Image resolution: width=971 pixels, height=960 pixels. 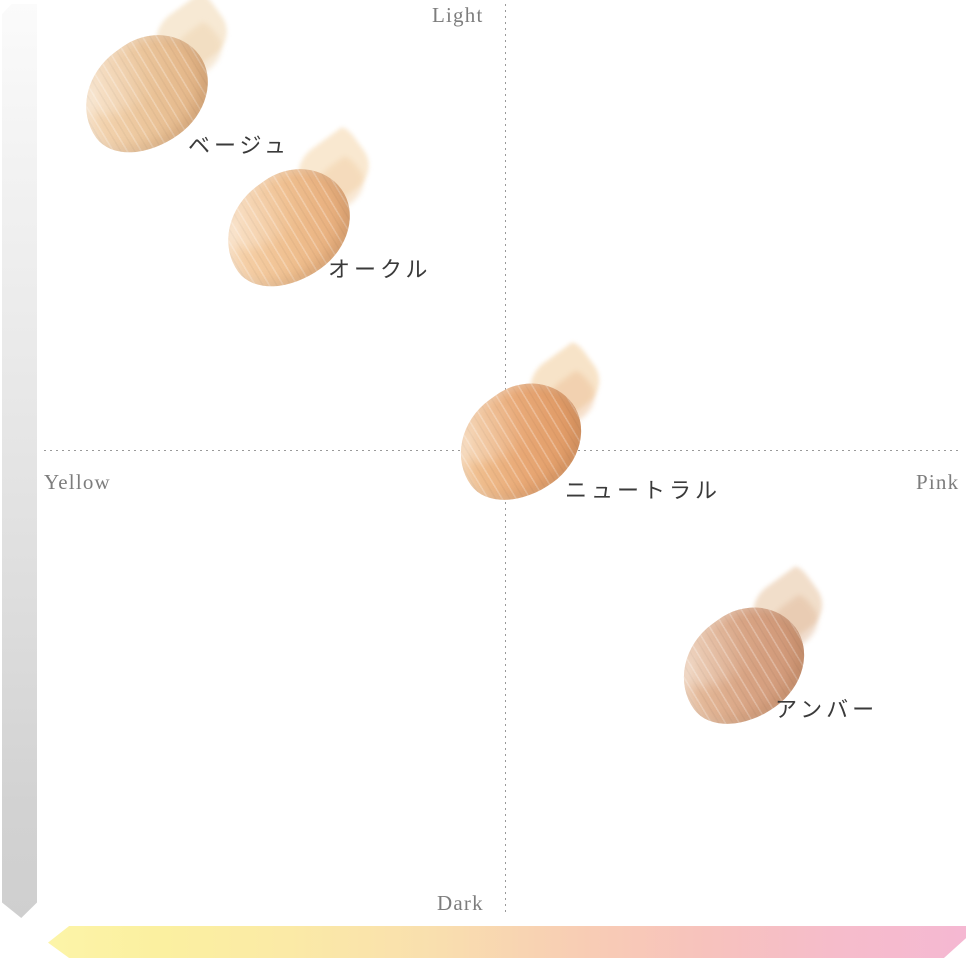 I want to click on axis-label-pink: Pink, so click(x=938, y=482).